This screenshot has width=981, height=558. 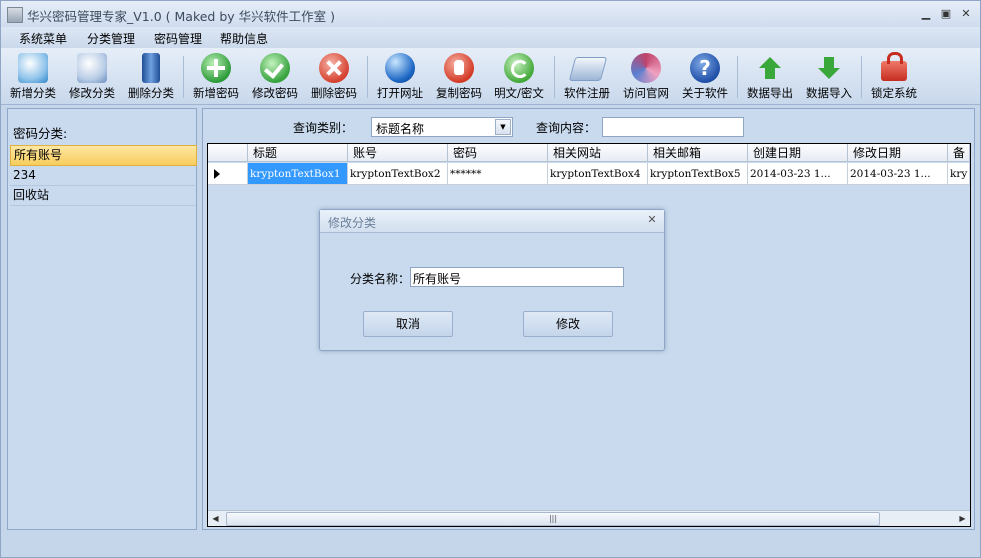 What do you see at coordinates (398, 153) in the screenshot?
I see `column-header-account: 账号` at bounding box center [398, 153].